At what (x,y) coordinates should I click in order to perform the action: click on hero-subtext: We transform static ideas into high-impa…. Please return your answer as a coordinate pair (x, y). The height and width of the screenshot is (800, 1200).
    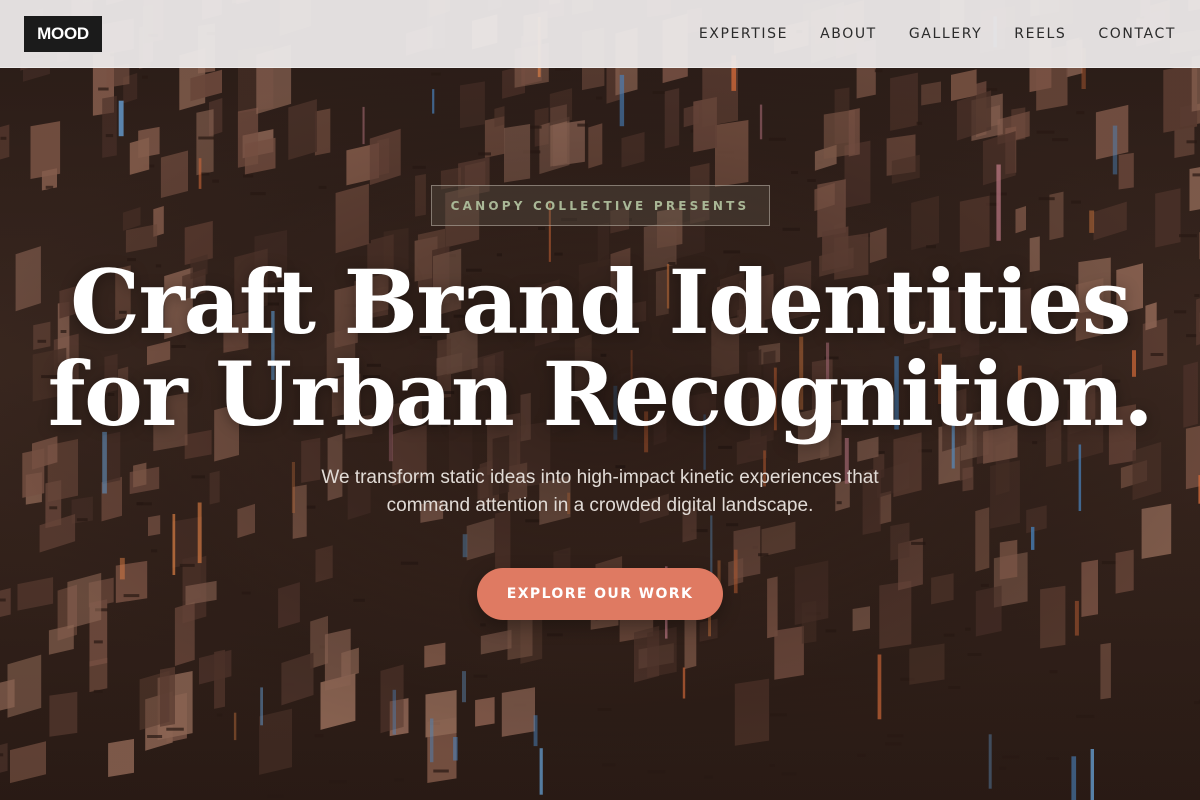
    Looking at the image, I should click on (600, 491).